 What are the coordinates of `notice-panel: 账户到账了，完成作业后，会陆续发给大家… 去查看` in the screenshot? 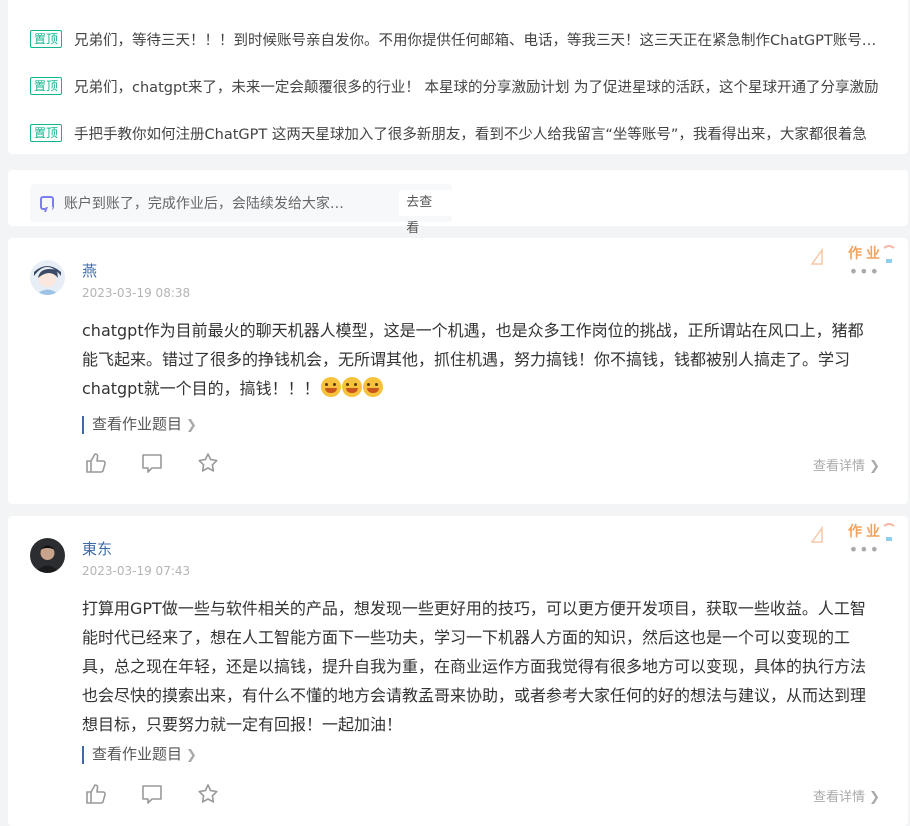 It's located at (458, 203).